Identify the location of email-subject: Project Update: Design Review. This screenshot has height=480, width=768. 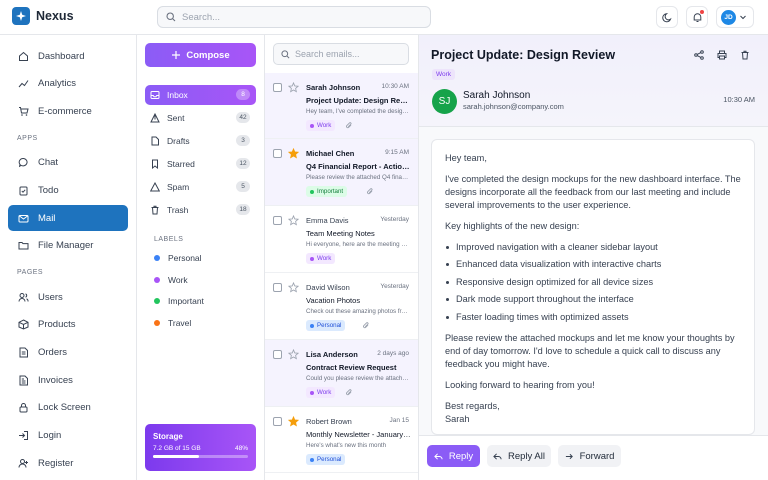
(358, 100).